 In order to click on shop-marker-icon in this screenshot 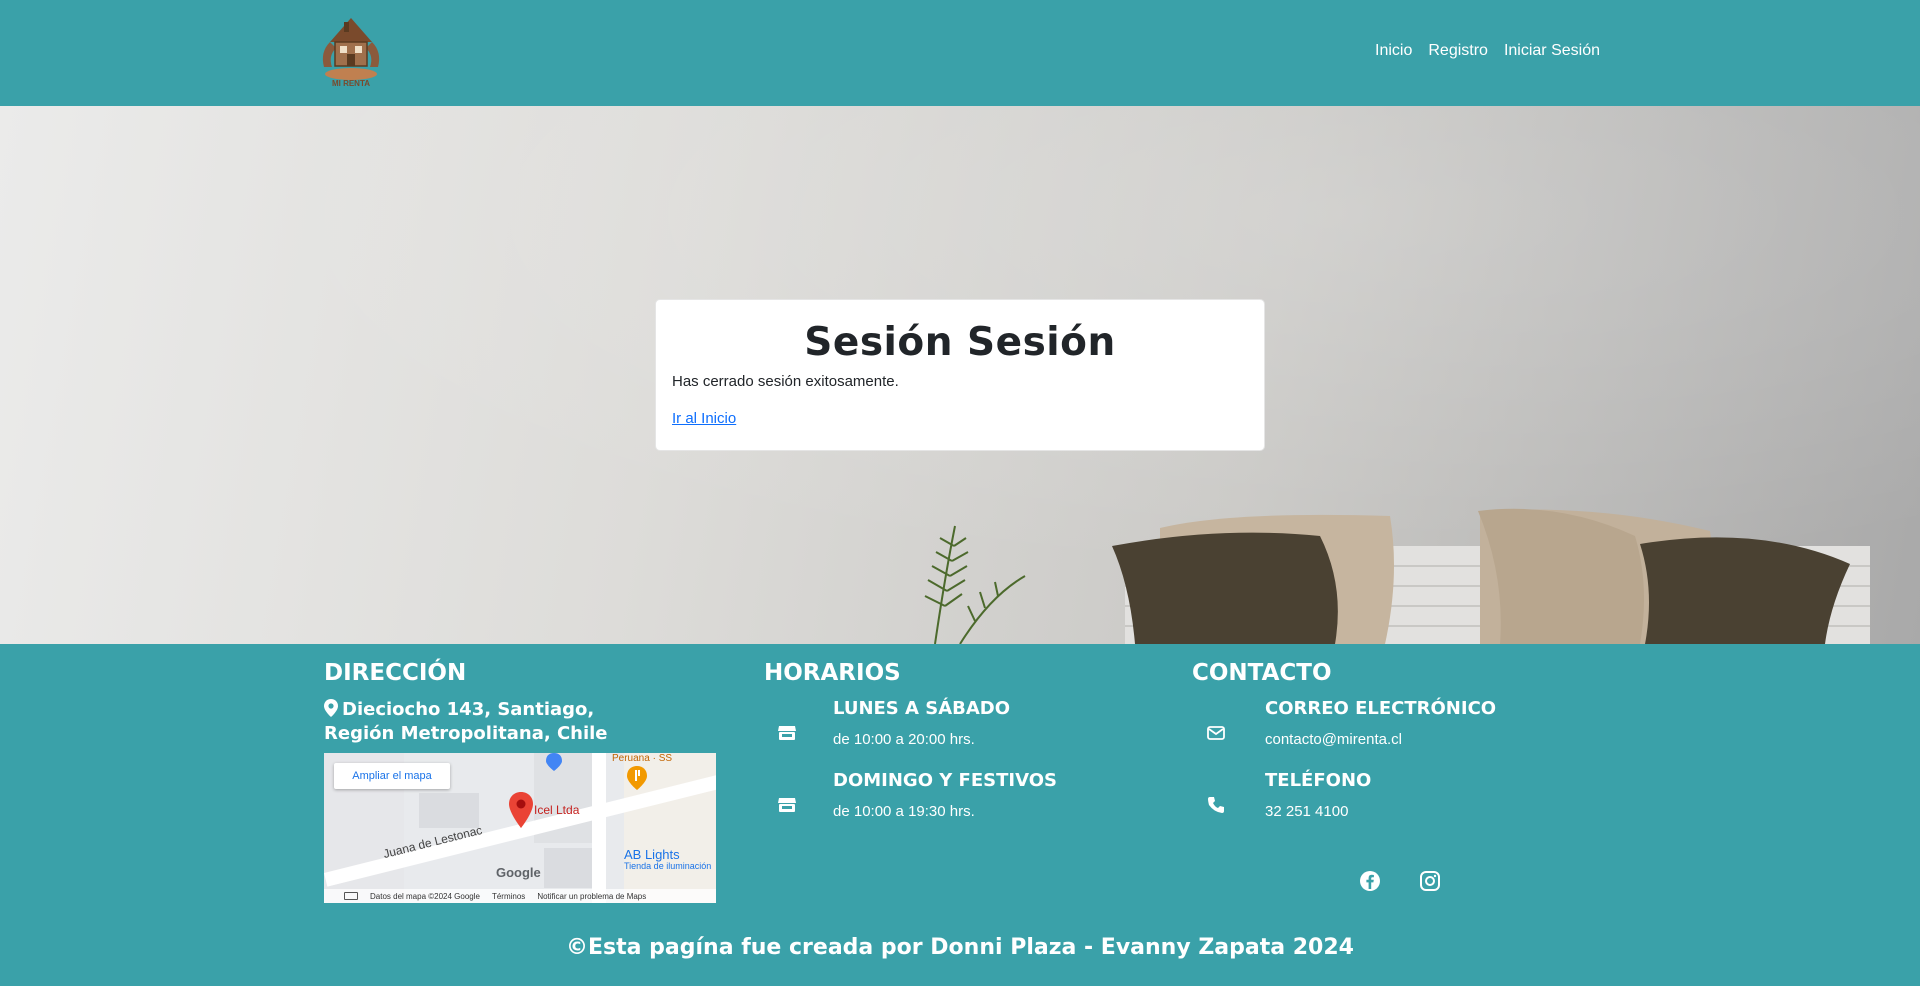, I will do `click(554, 762)`.